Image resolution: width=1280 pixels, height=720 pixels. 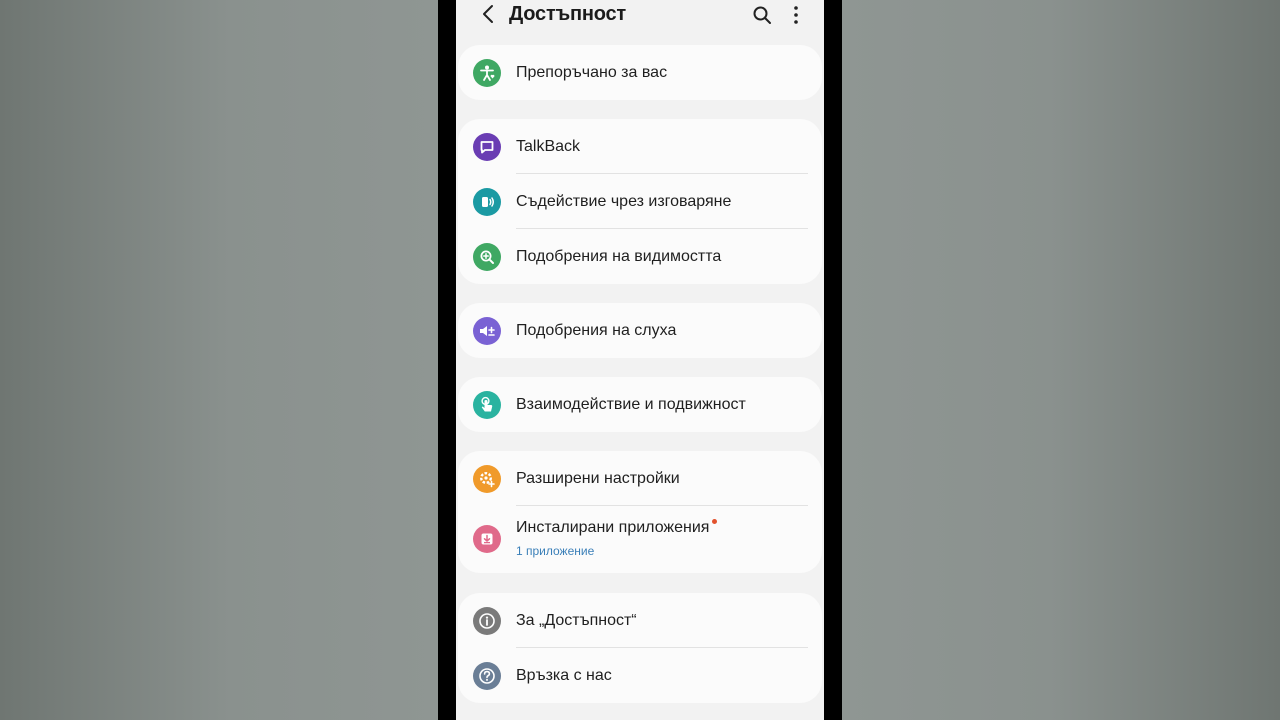 I want to click on settings-group-about: За „Достъпност“ Връзка с нас, so click(x=640, y=648).